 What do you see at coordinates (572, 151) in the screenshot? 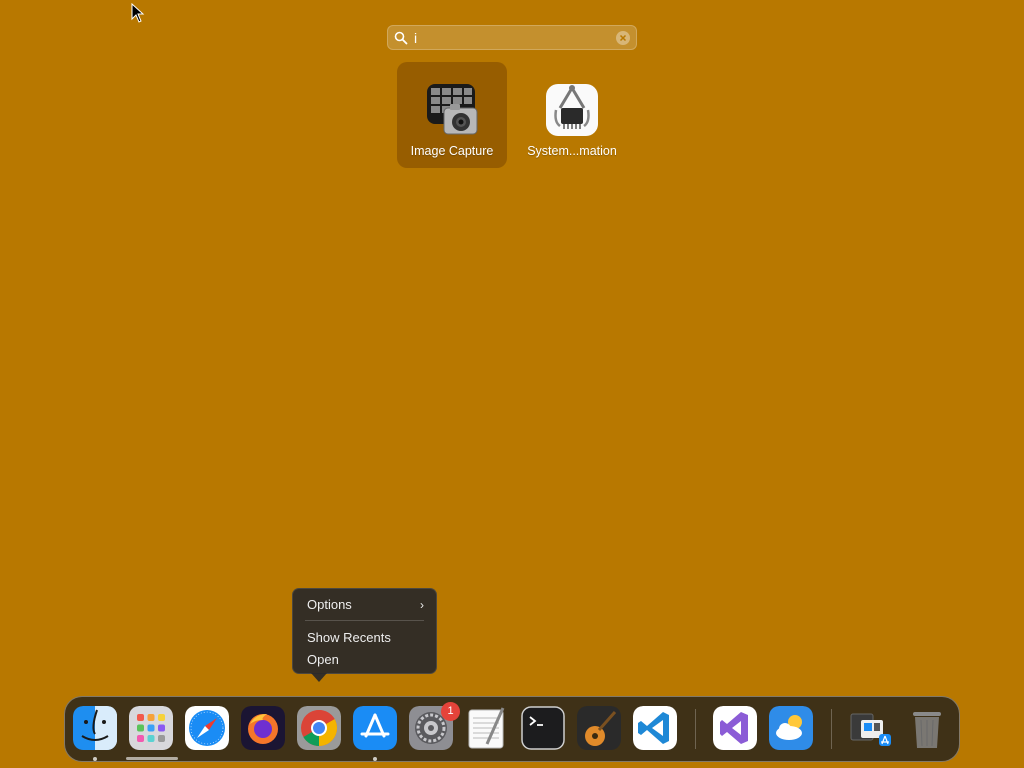
I see `result-label: System...mation` at bounding box center [572, 151].